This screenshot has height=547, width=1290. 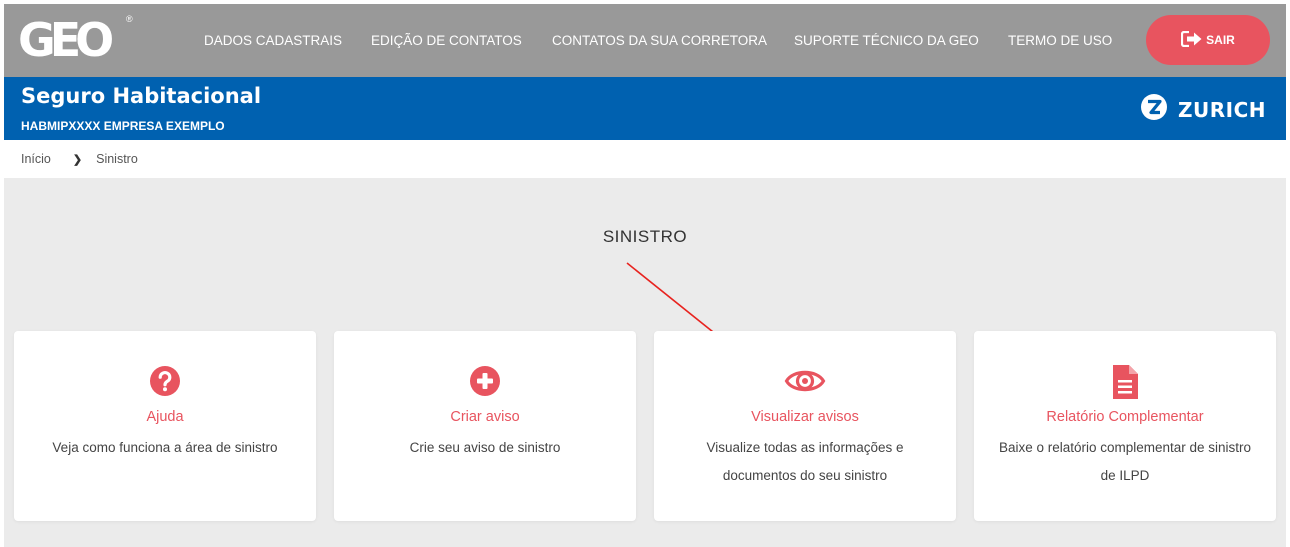 I want to click on insurer-logo: ZURICH, so click(x=1203, y=109).